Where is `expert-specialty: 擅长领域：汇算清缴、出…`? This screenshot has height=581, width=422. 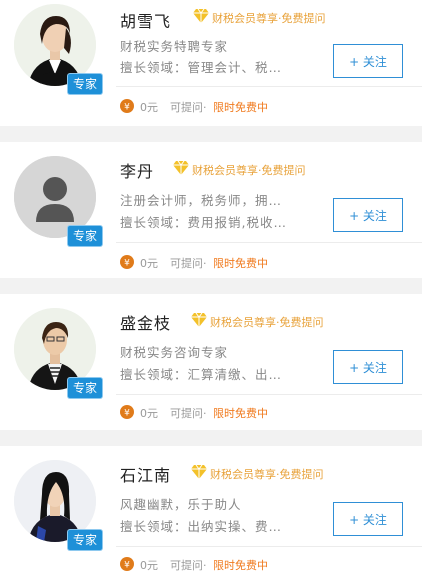 expert-specialty: 擅长领域：汇算清缴、出… is located at coordinates (201, 374).